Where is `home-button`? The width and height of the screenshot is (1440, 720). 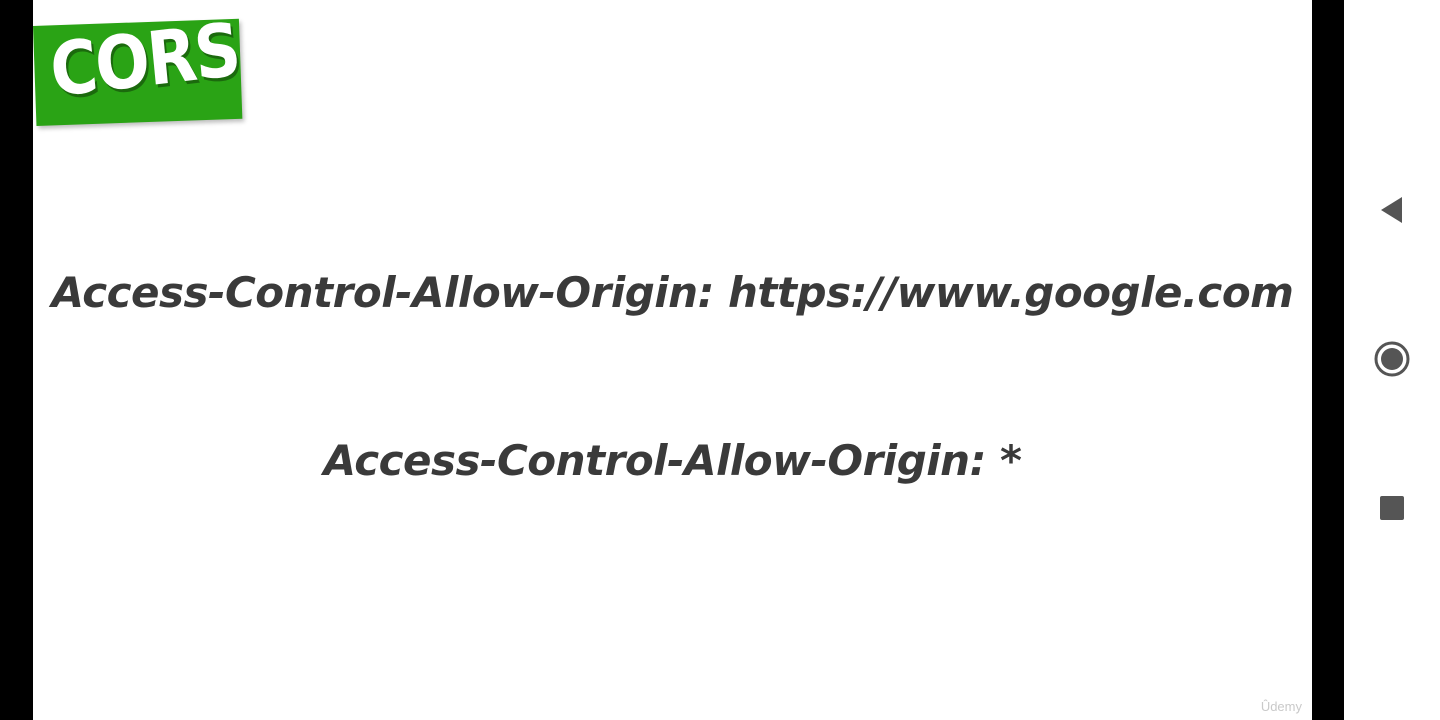
home-button is located at coordinates (1392, 359).